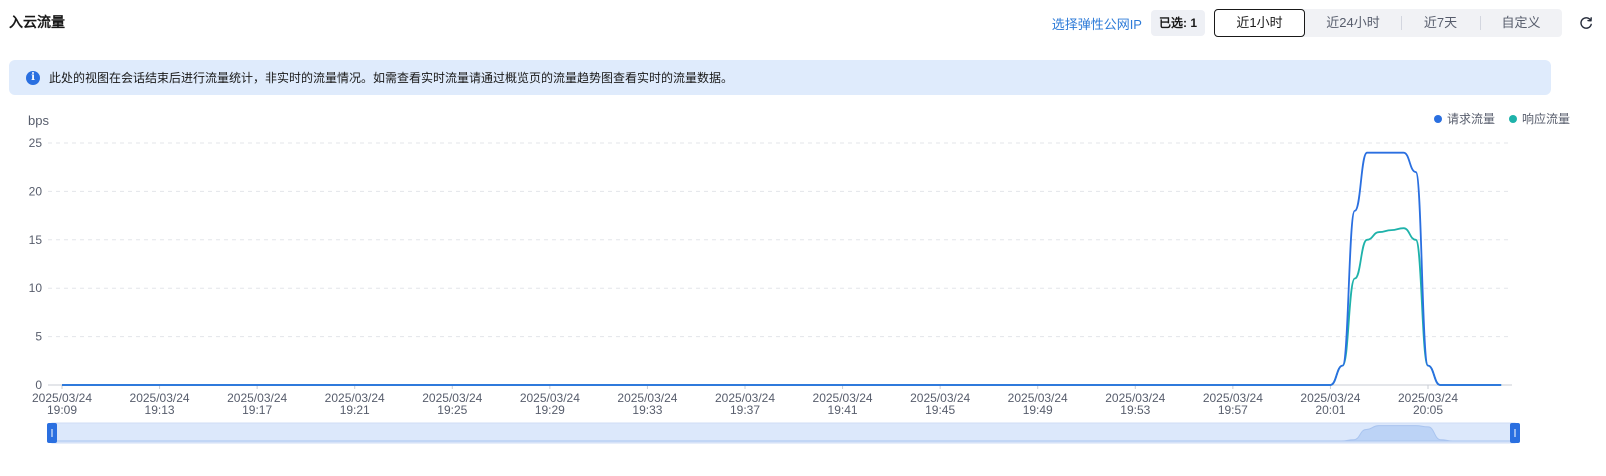  I want to click on x-tick-label-time: 19:49, so click(1038, 410).